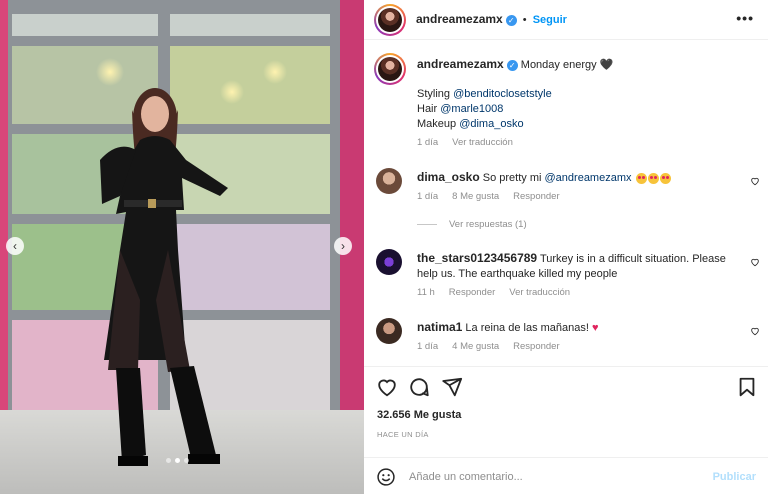  I want to click on black-heart-icon: 🖤, so click(606, 65).